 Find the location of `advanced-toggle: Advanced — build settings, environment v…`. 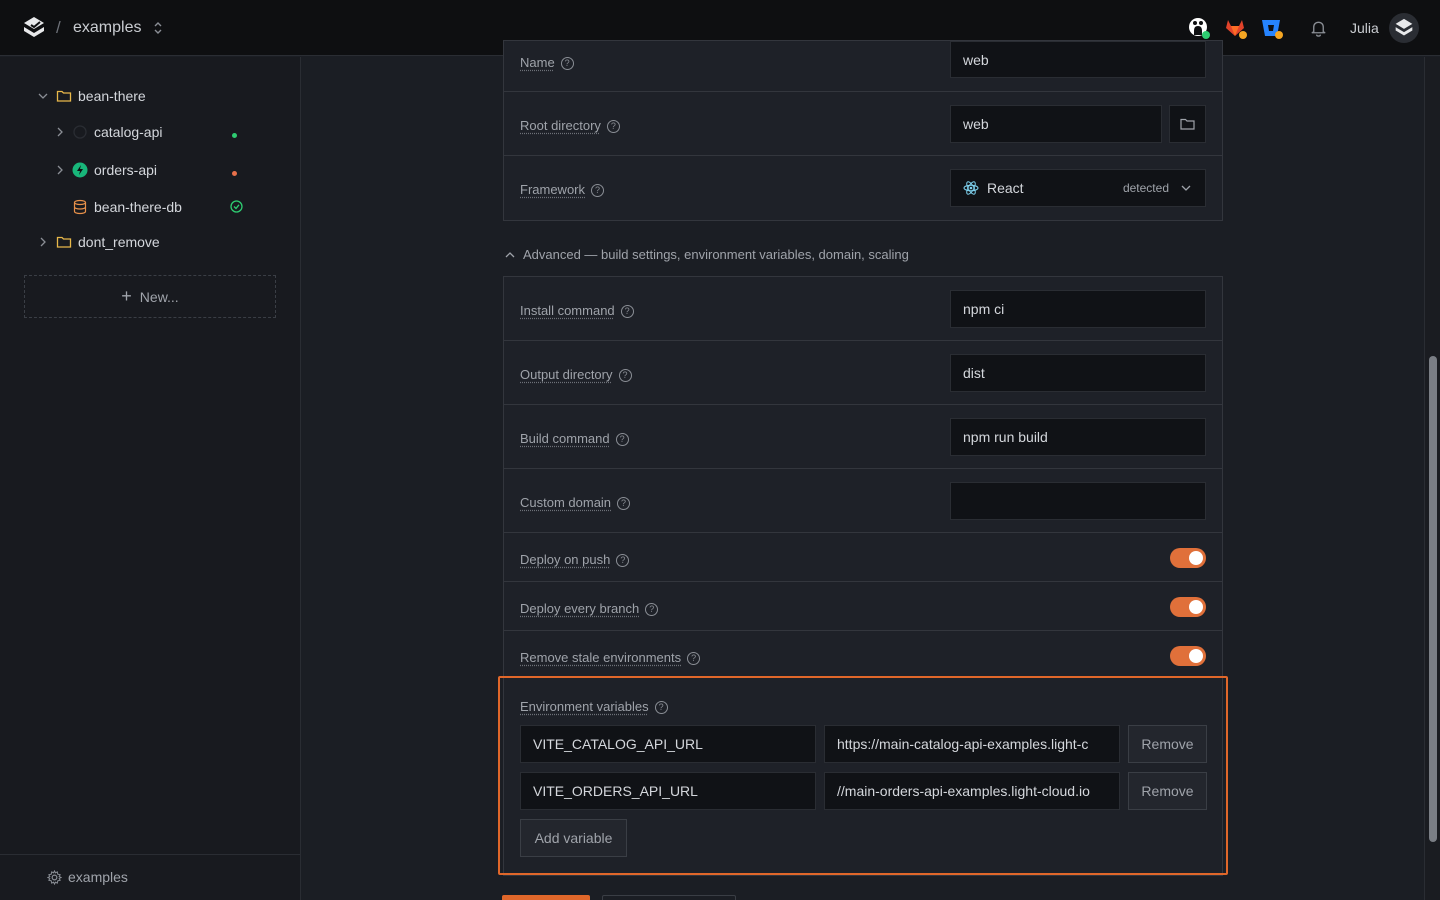

advanced-toggle: Advanced — build settings, environment v… is located at coordinates (707, 254).